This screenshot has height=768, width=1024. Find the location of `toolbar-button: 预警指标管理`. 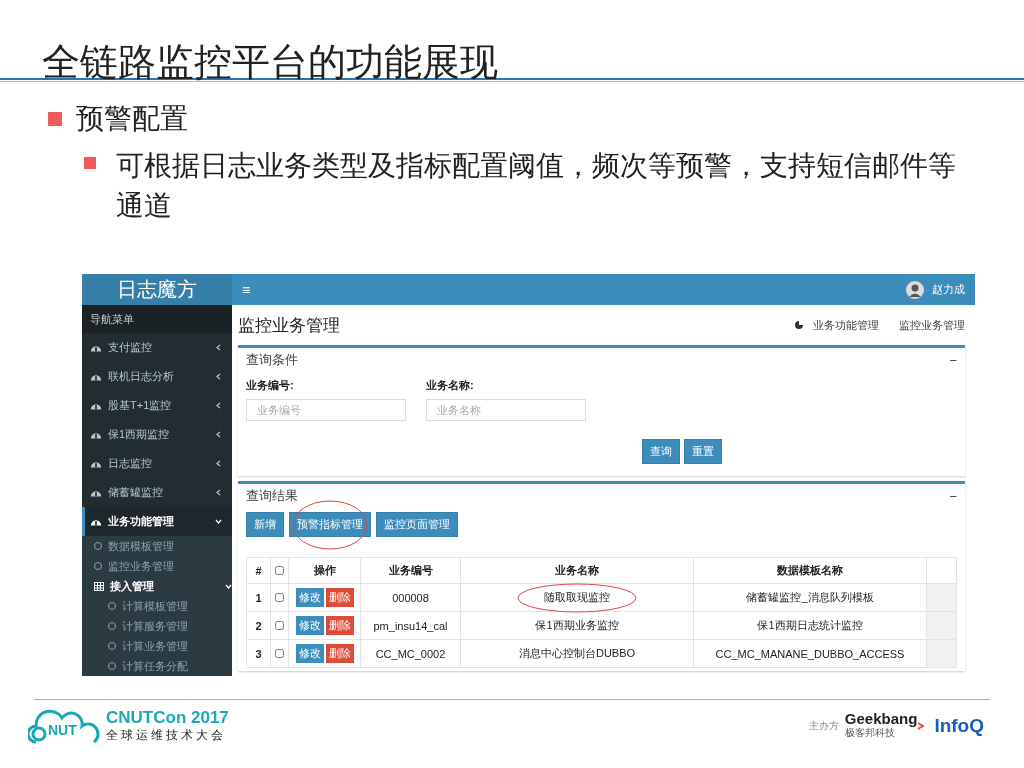

toolbar-button: 预警指标管理 is located at coordinates (330, 524).